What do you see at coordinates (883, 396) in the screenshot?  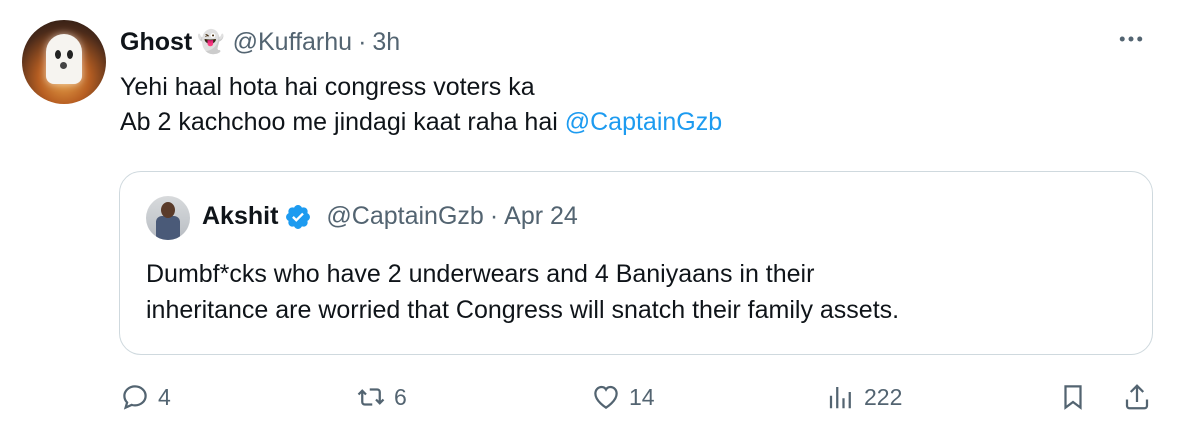 I see `view-count: 222` at bounding box center [883, 396].